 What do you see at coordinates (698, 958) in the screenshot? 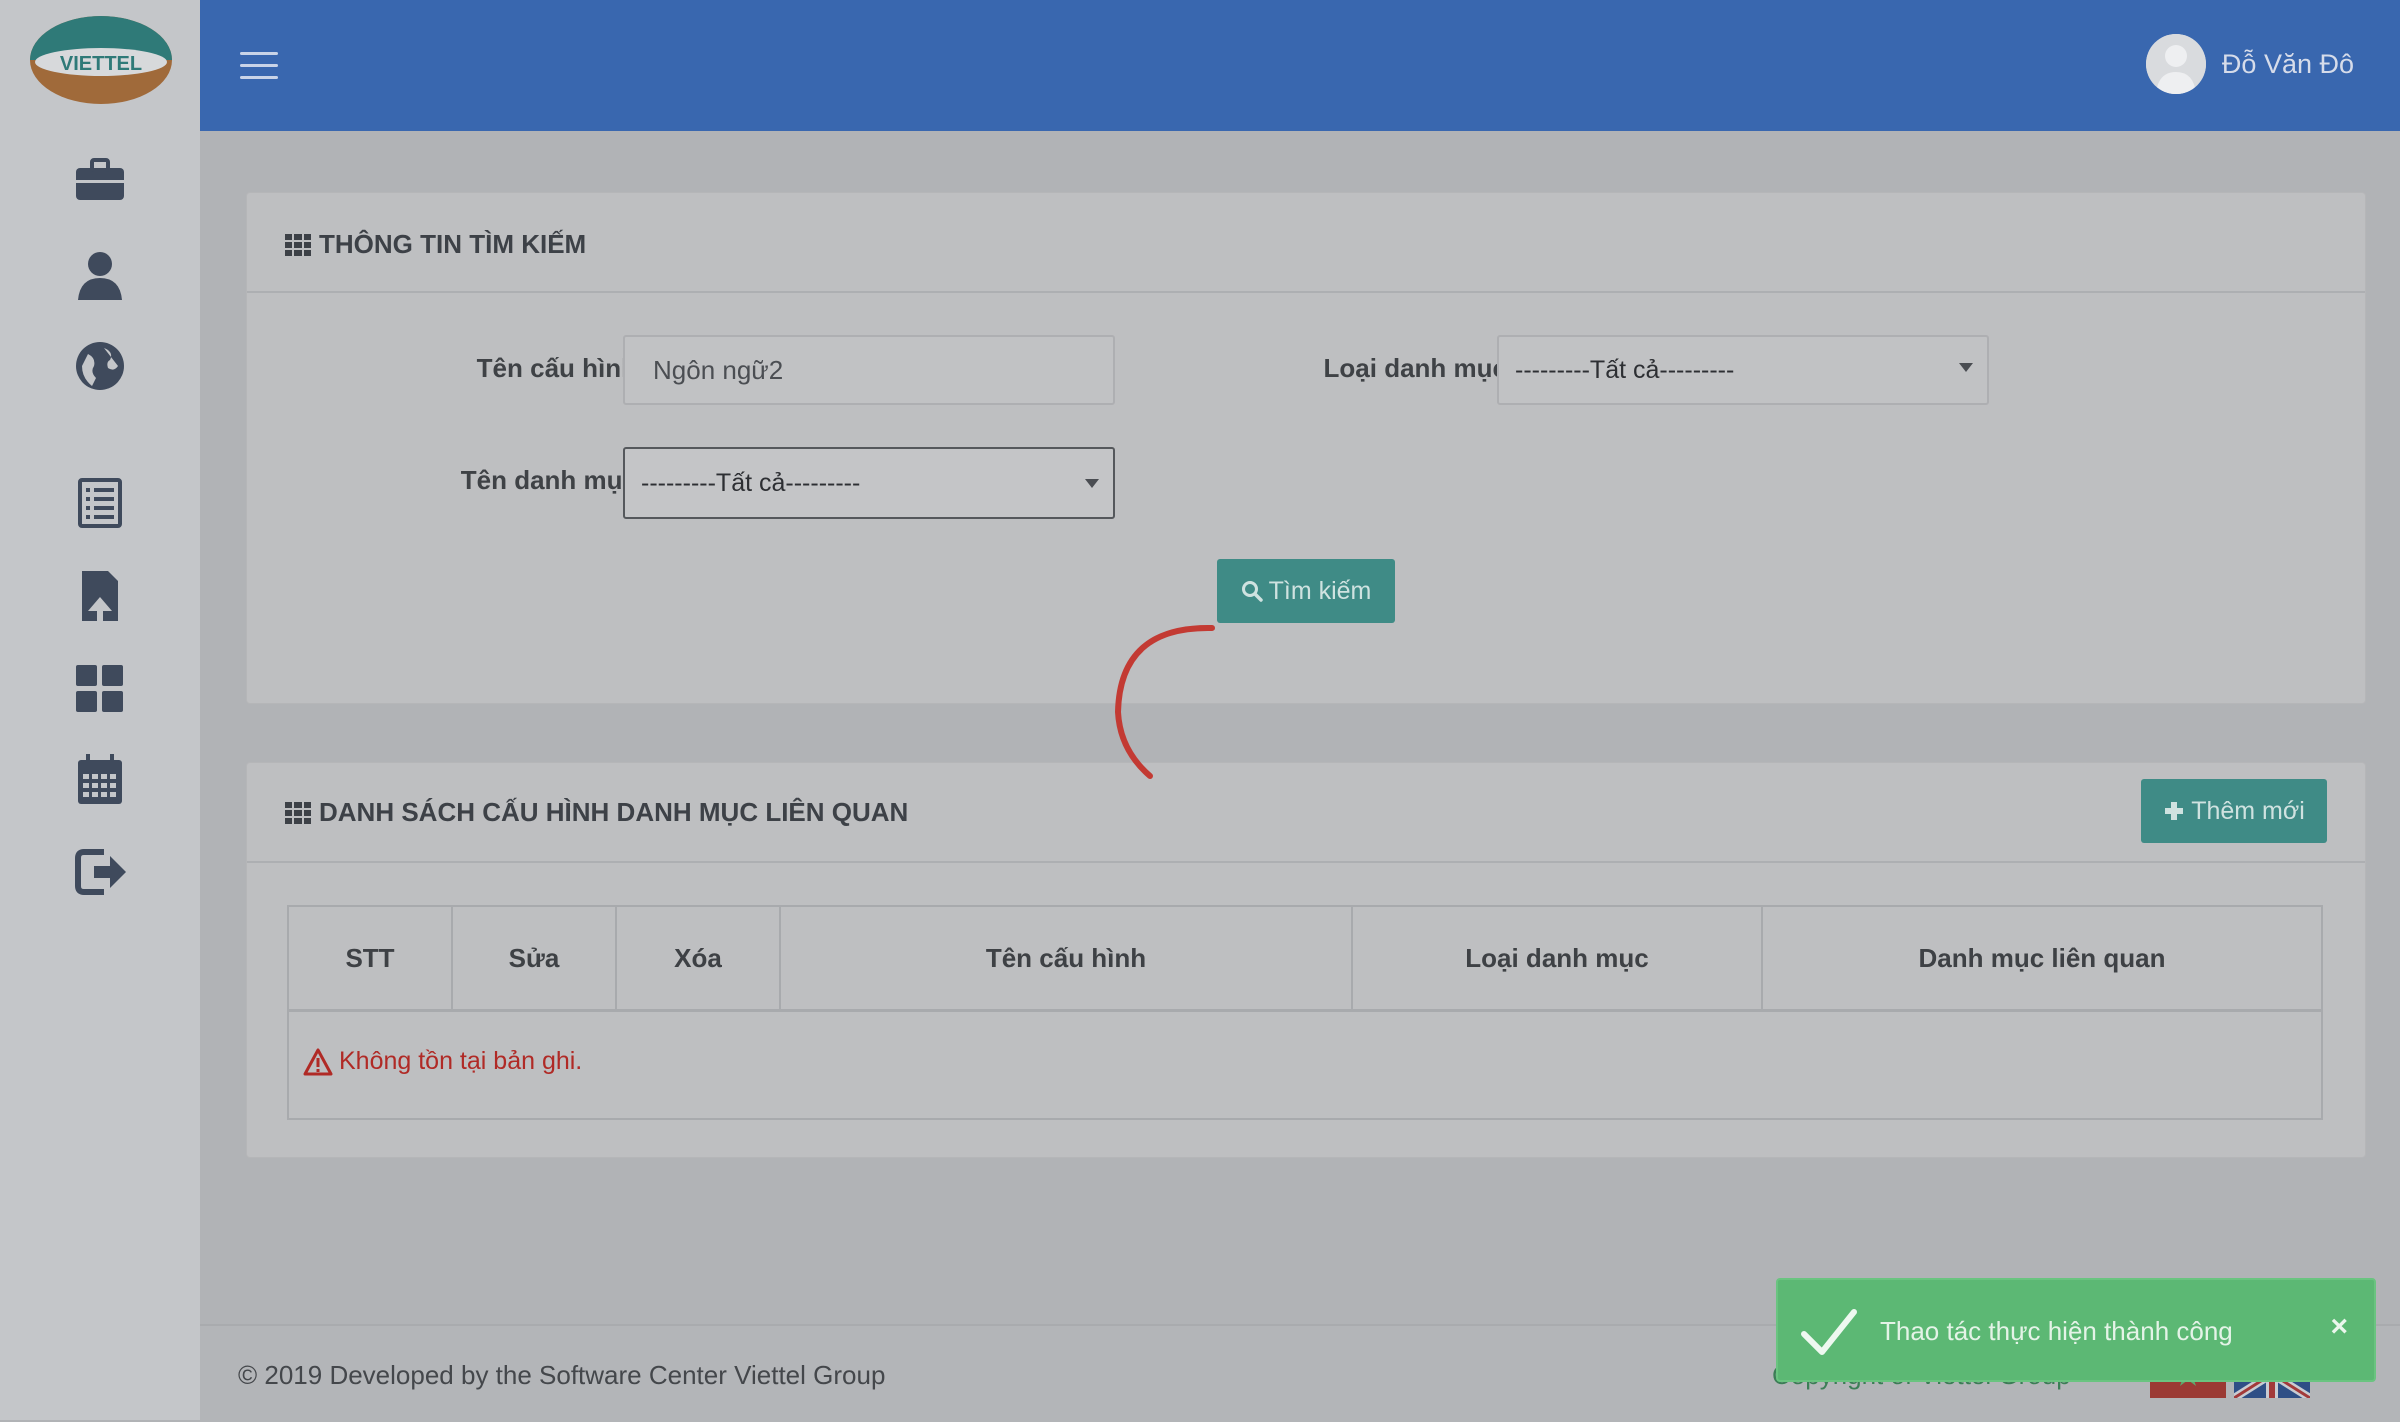
I see `column-header-delete: Xóa` at bounding box center [698, 958].